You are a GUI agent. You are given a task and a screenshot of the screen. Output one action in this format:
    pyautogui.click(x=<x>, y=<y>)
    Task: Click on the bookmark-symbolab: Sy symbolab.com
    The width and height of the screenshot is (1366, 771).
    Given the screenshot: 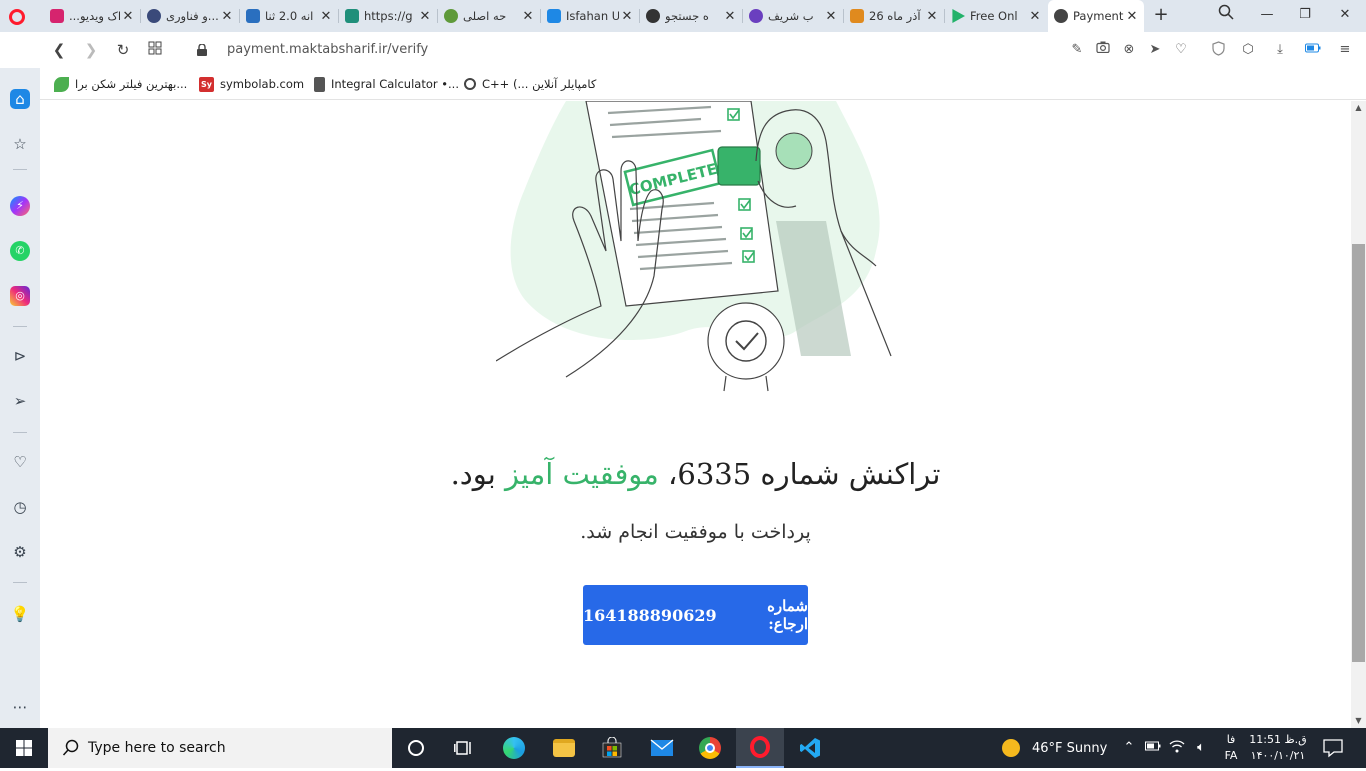 What is the action you would take?
    pyautogui.click(x=251, y=84)
    